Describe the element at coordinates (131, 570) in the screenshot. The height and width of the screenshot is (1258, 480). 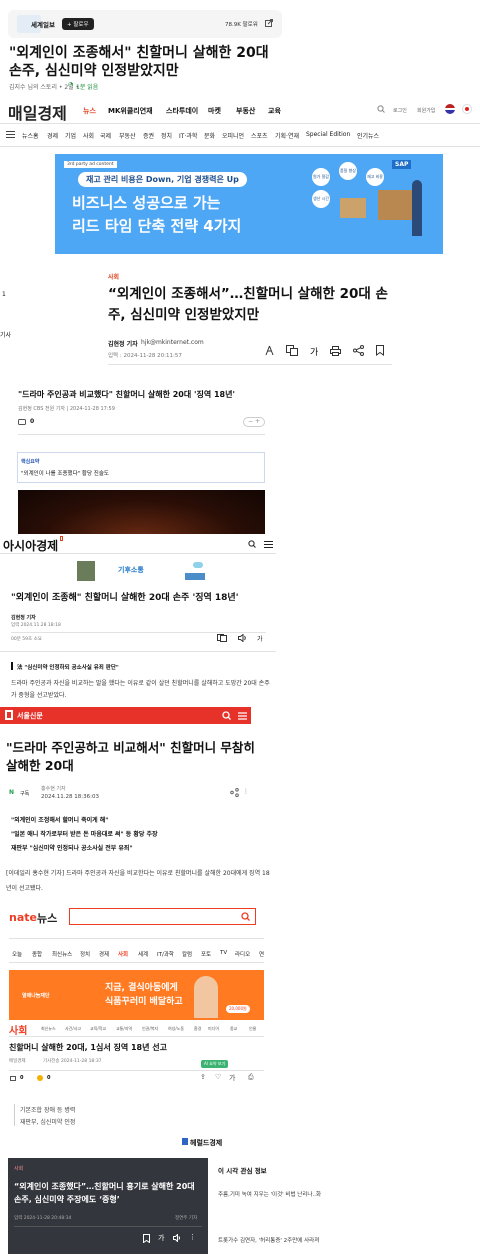
I see `ad-brand: 기후소통` at that location.